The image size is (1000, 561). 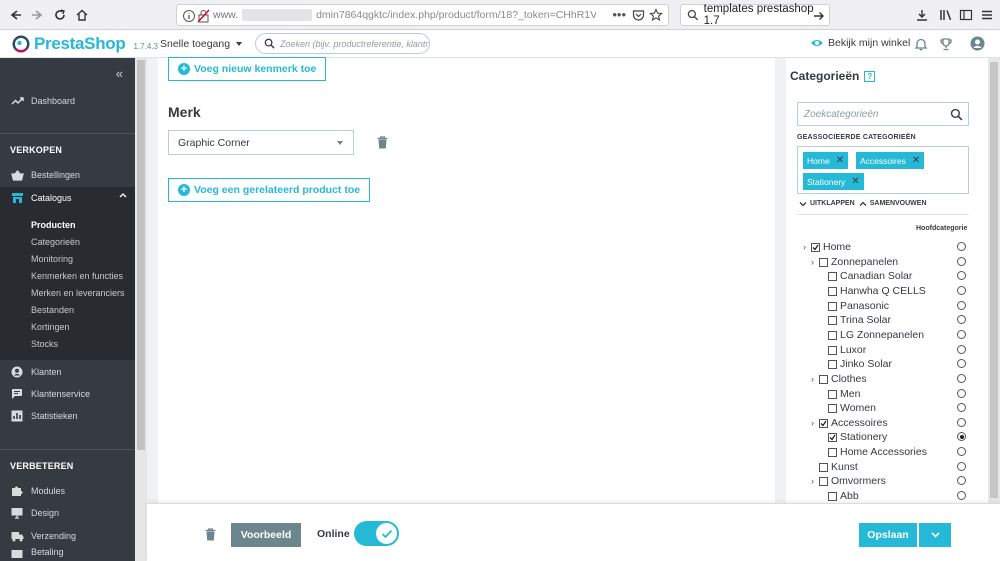 What do you see at coordinates (946, 15) in the screenshot?
I see `library-button` at bounding box center [946, 15].